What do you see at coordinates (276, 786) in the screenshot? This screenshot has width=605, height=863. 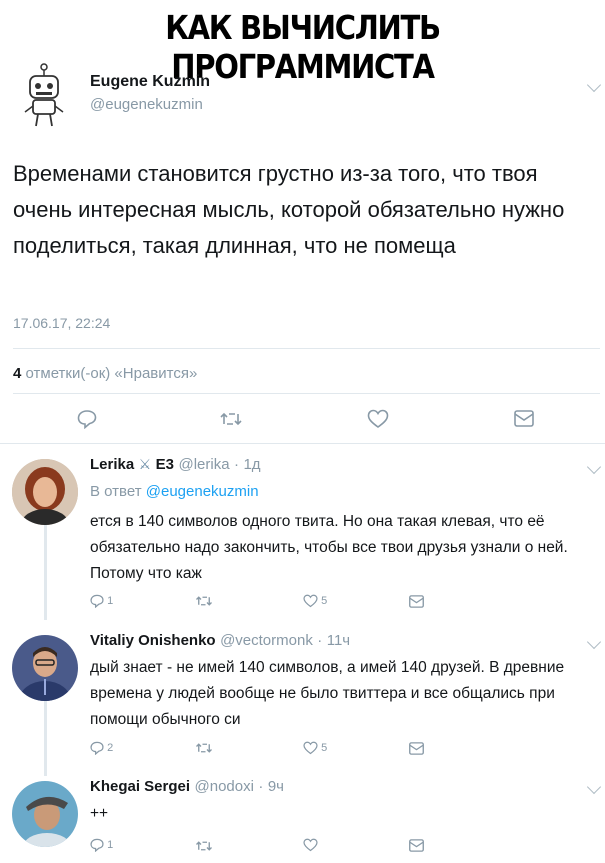 I see `reply-time: 9ч` at bounding box center [276, 786].